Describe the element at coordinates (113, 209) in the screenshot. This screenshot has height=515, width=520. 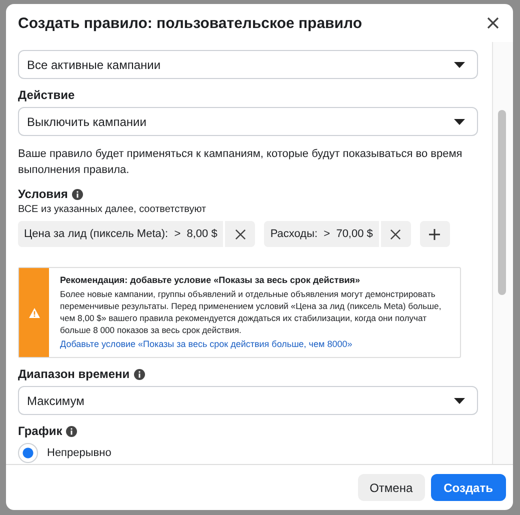
I see `conditions-subtitle: ВСЕ из указанных далее, соответствуют` at that location.